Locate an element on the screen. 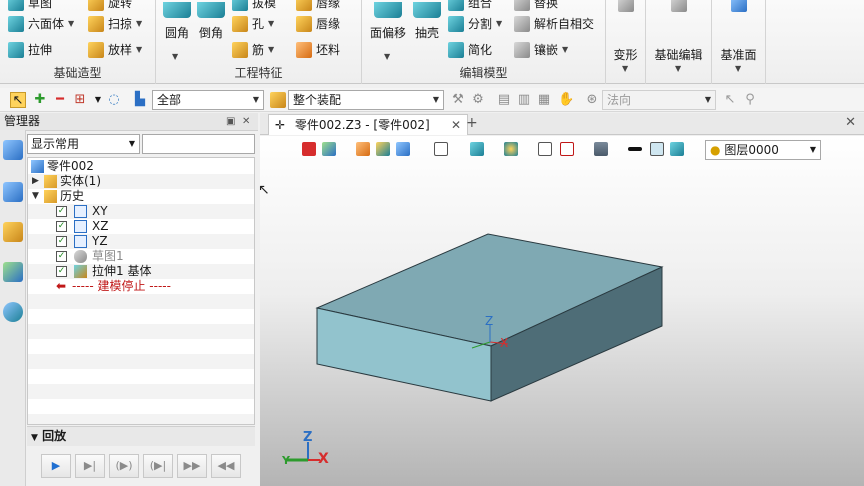 The image size is (864, 486). draft-button: 拔模 is located at coordinates (254, 5).